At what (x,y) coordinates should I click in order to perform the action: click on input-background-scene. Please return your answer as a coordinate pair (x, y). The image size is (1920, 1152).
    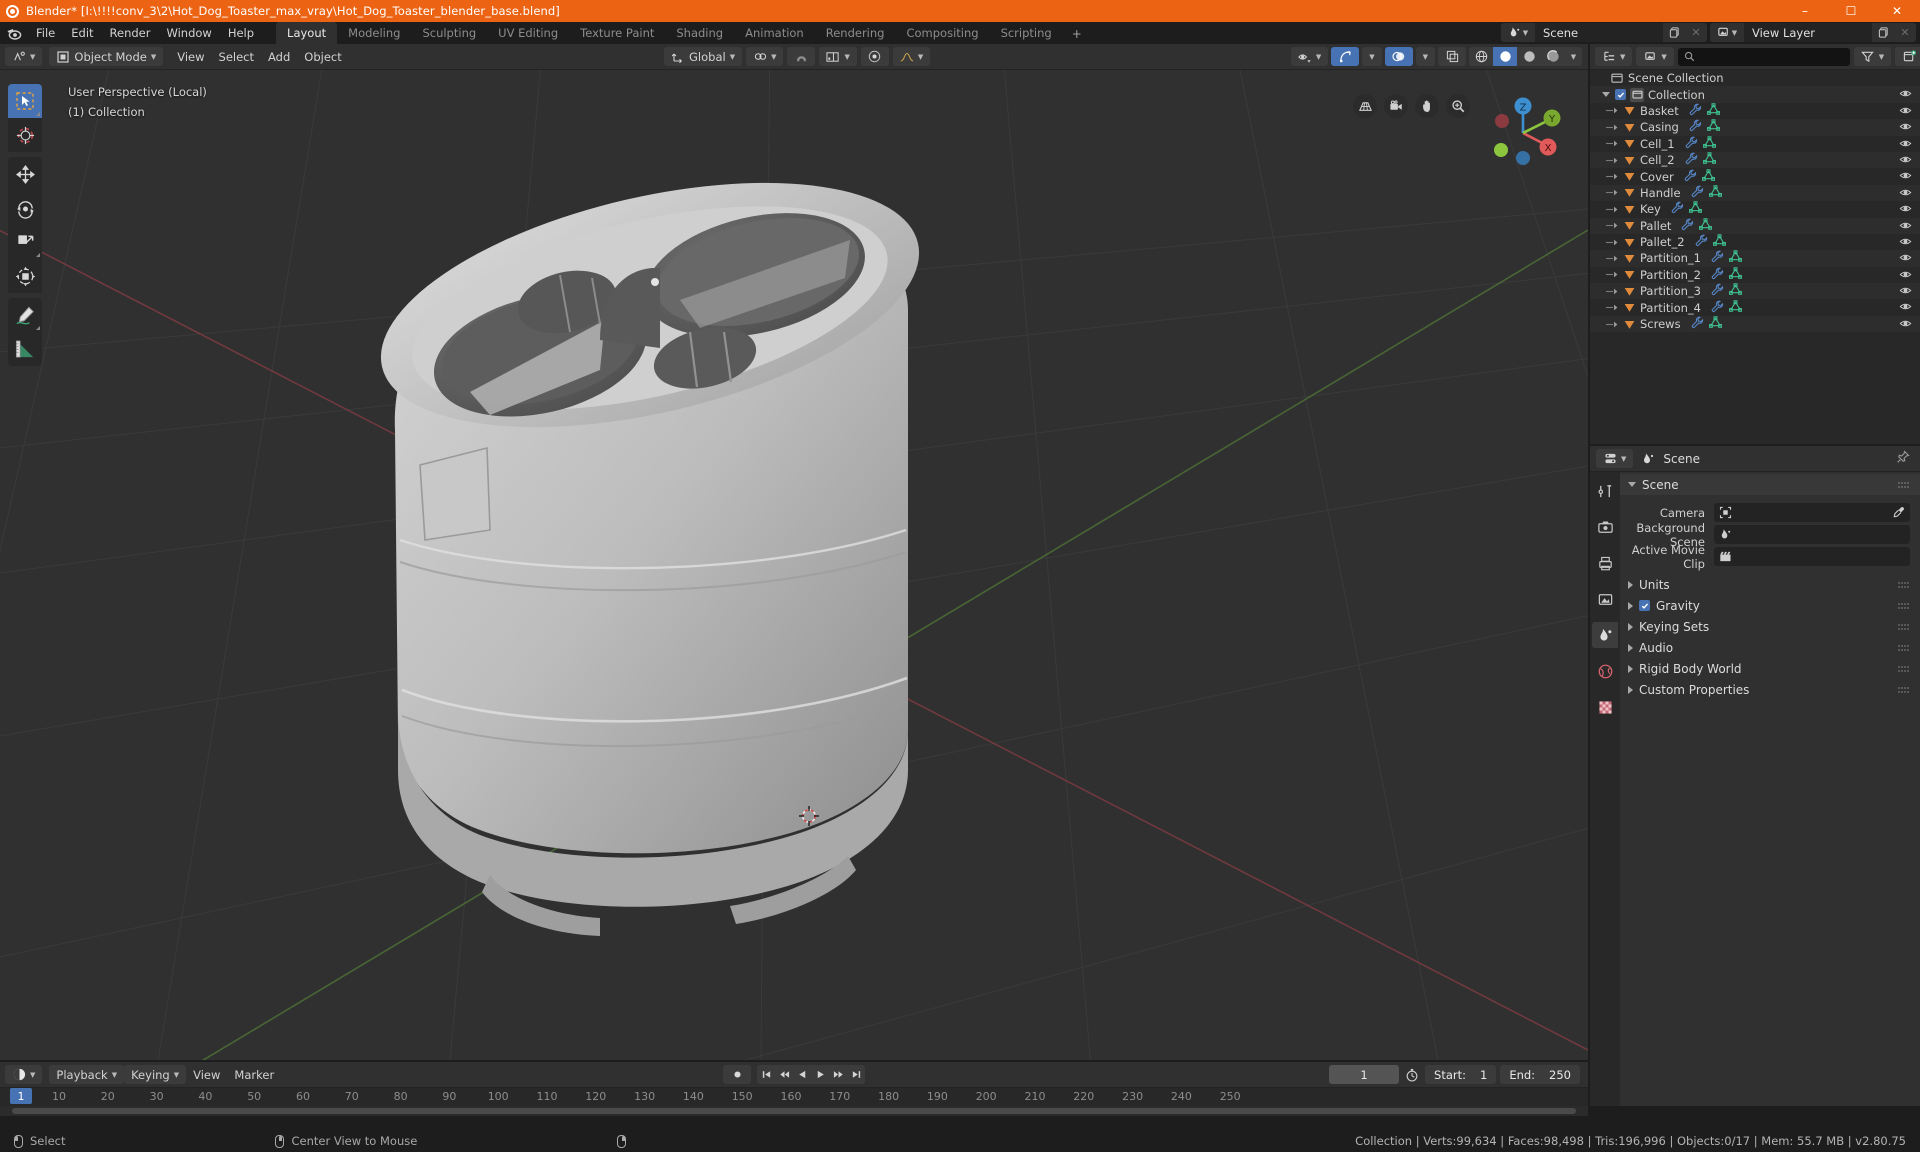
    Looking at the image, I should click on (1812, 534).